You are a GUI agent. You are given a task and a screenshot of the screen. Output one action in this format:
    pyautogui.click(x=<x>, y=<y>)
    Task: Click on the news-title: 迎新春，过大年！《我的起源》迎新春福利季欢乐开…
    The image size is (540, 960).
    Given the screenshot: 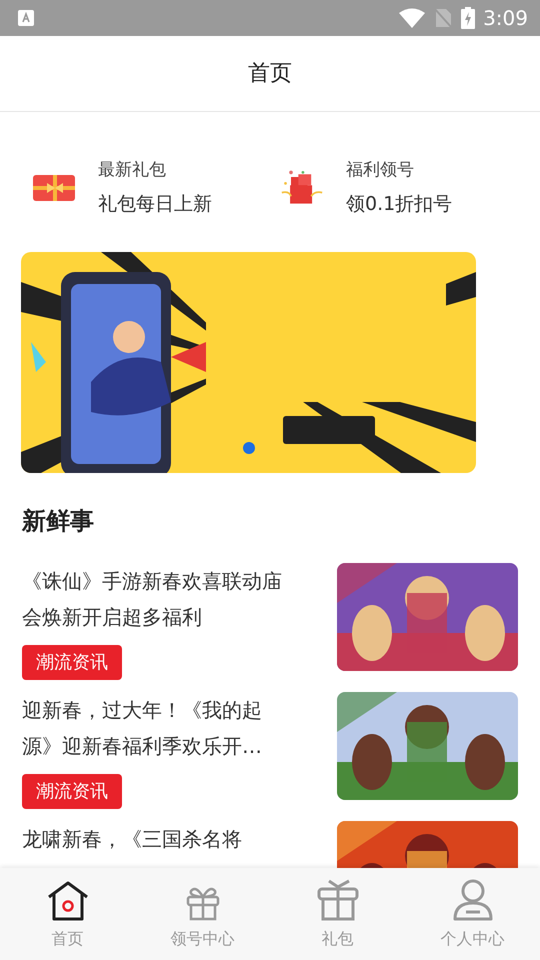 What is the action you would take?
    pyautogui.click(x=153, y=728)
    